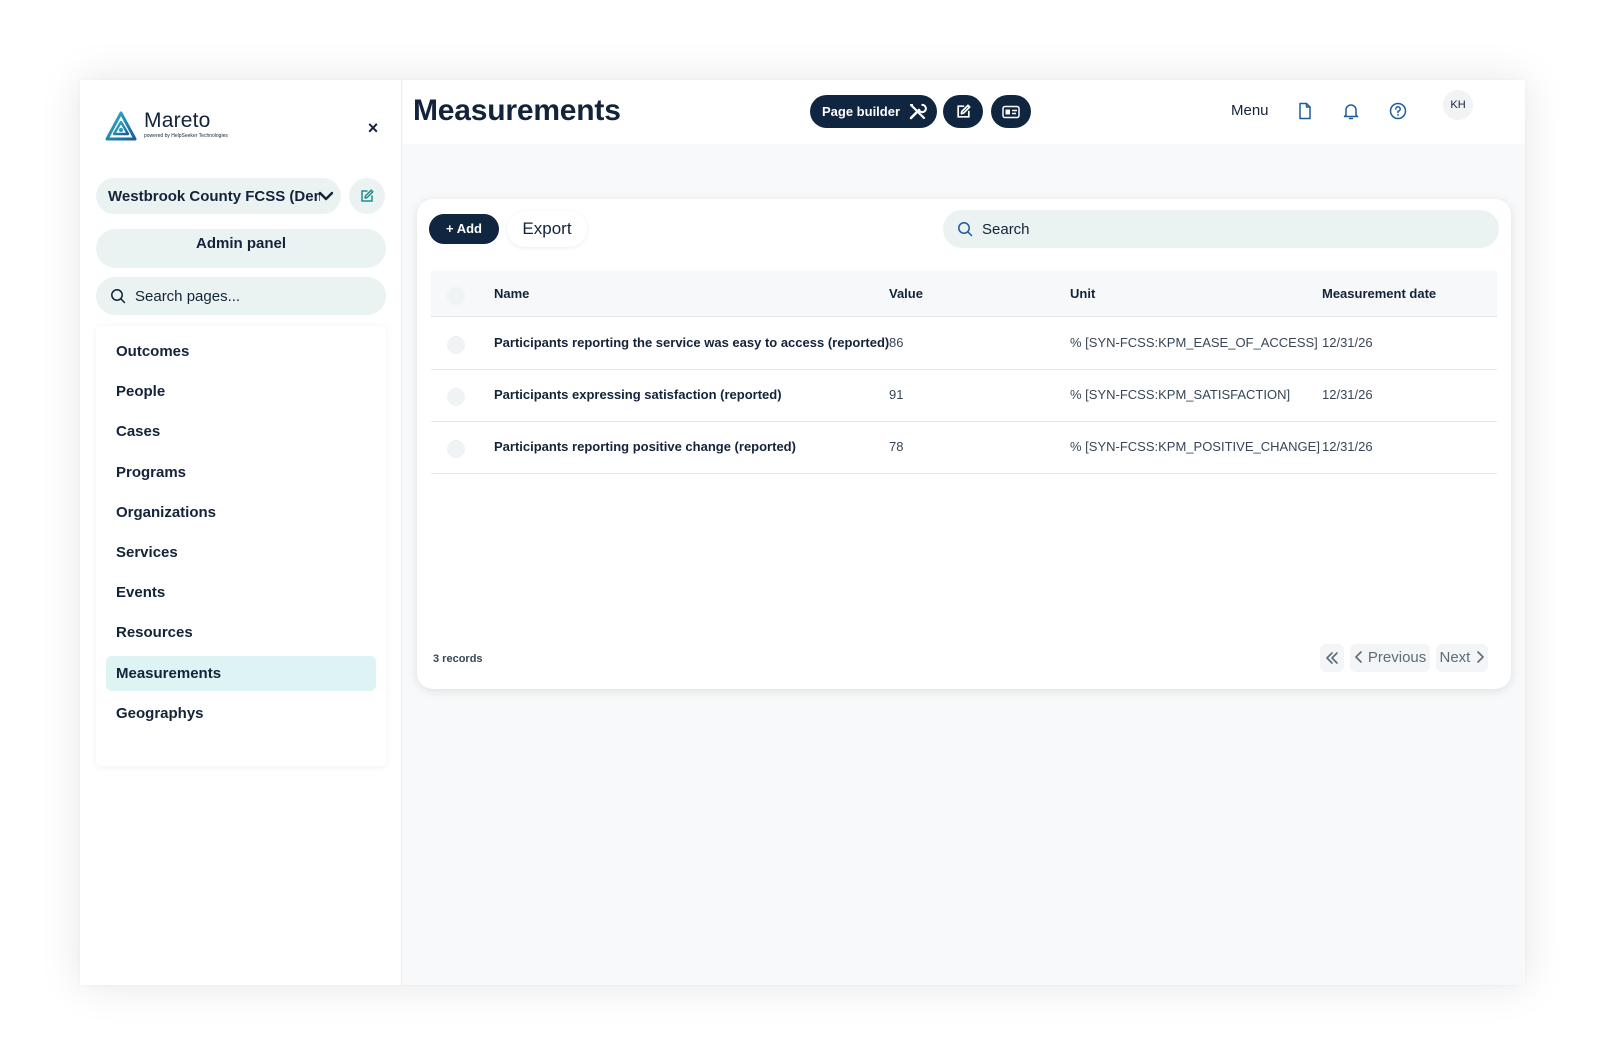 The width and height of the screenshot is (1600, 1060). I want to click on sidebar-search, so click(241, 296).